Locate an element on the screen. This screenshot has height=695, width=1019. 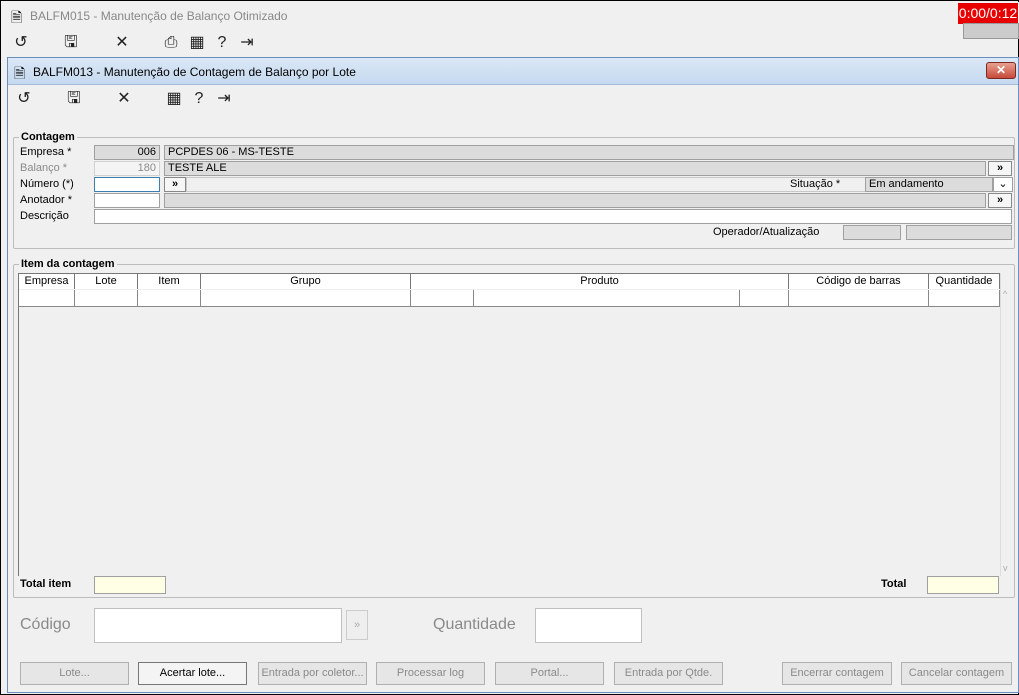
timer-badge: 0:00/0:12 is located at coordinates (988, 13).